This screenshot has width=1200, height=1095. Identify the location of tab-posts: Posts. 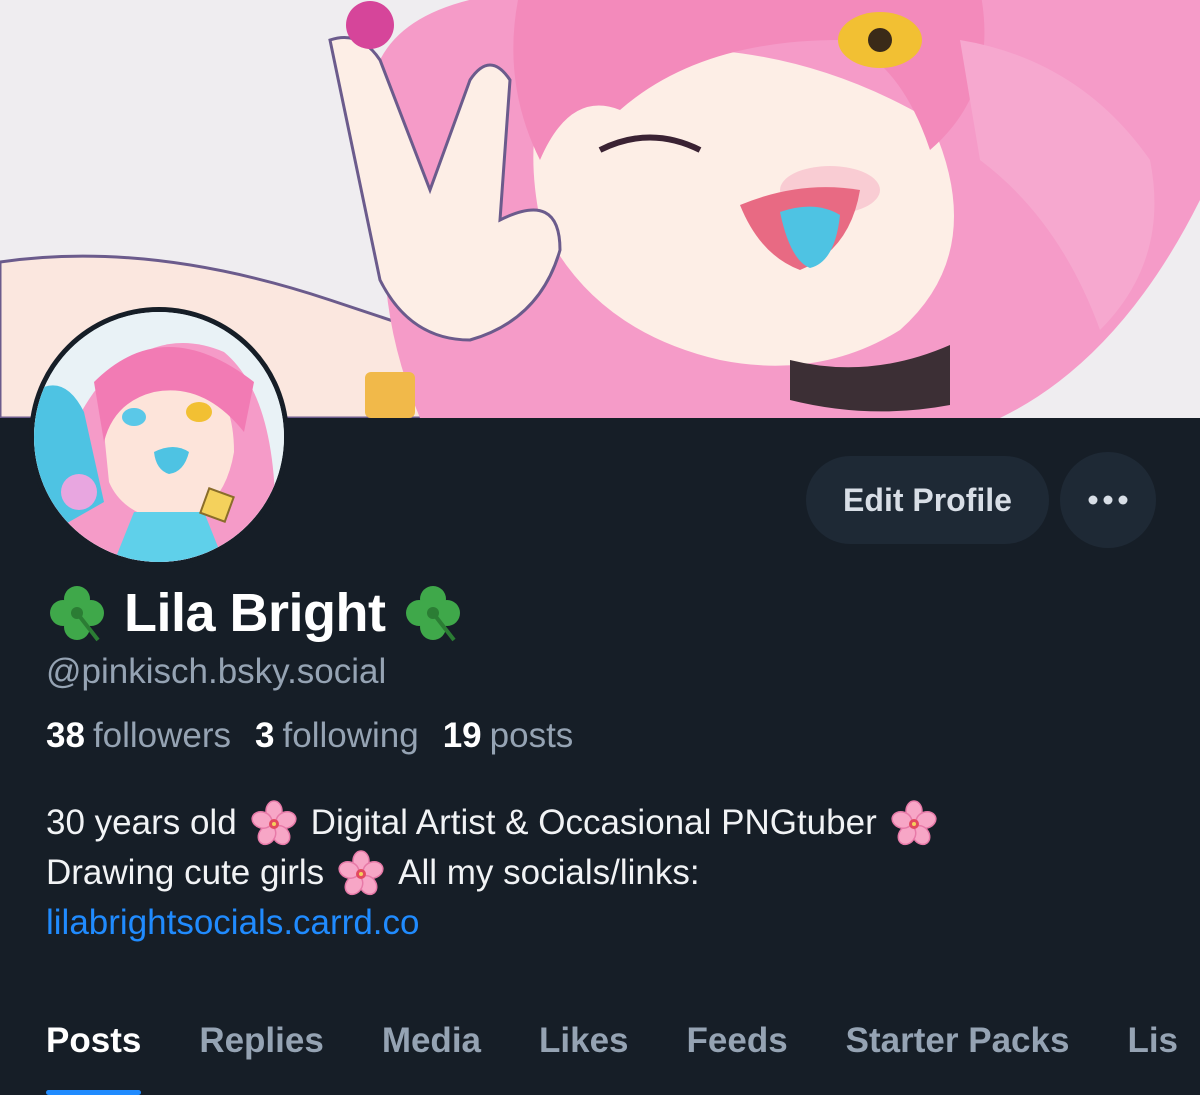
(94, 1055).